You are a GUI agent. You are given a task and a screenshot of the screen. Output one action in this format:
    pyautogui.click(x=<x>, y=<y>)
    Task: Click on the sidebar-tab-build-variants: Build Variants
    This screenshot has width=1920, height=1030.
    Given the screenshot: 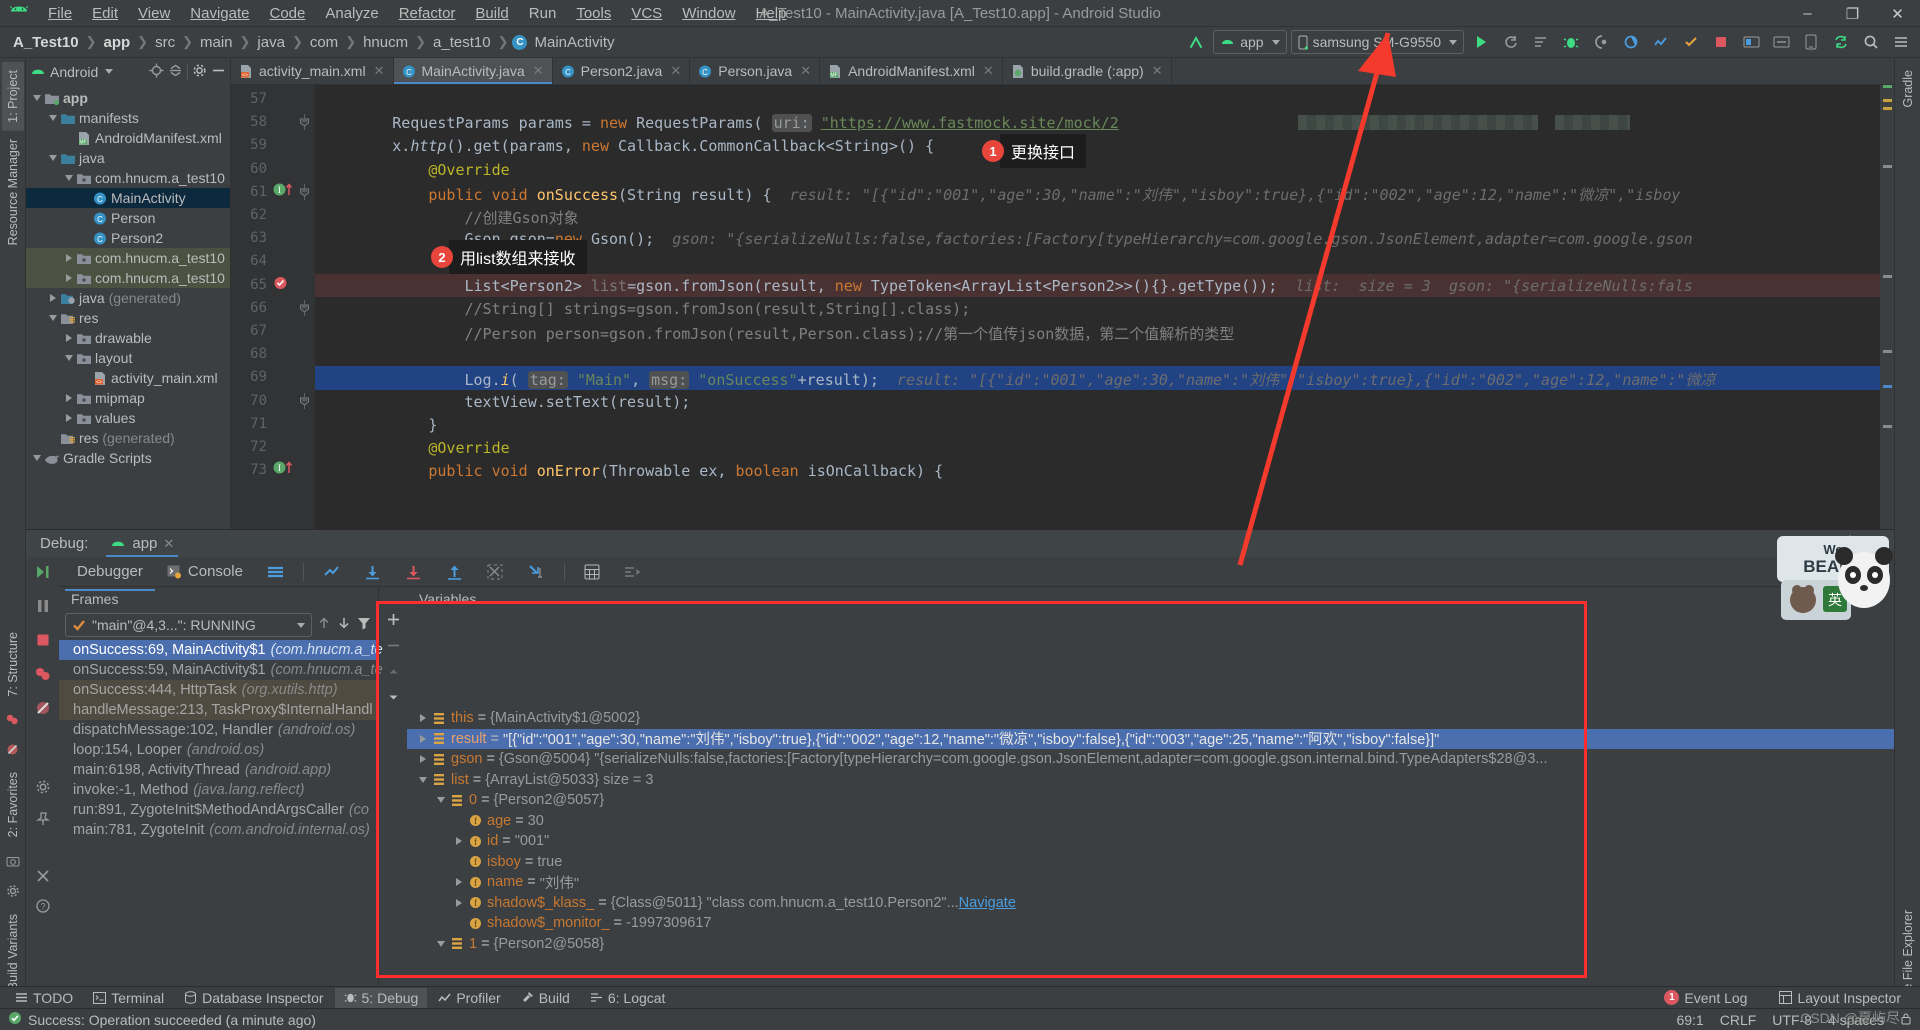 What is the action you would take?
    pyautogui.click(x=13, y=952)
    